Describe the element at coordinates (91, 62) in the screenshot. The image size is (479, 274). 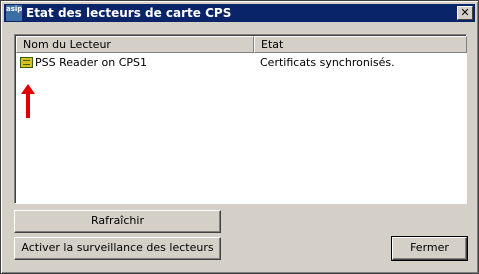
I see `reader-name-cell: PSS Reader on CPS1` at that location.